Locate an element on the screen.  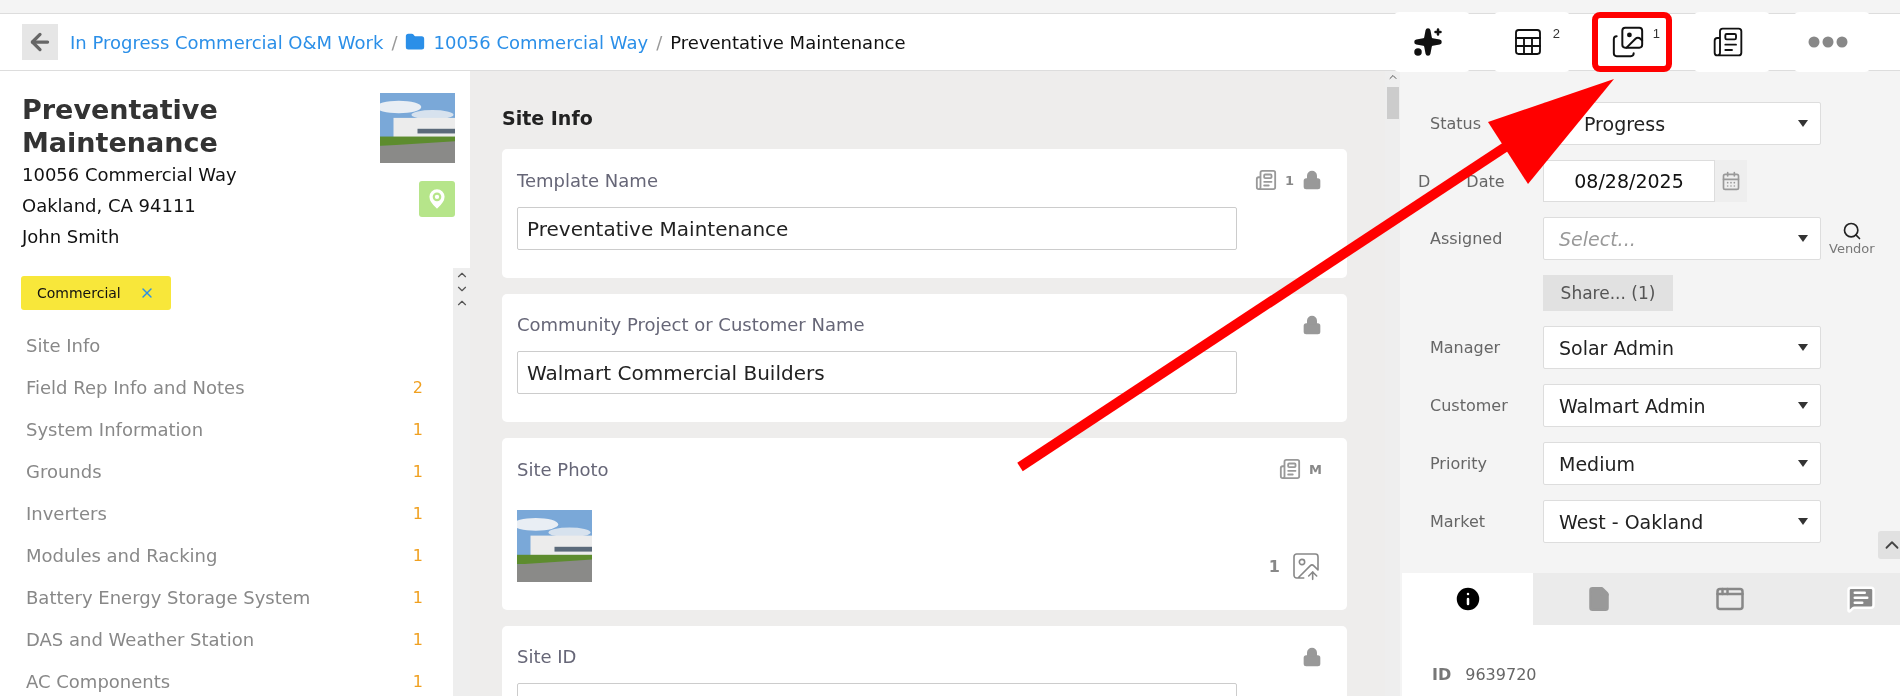
field-label: Assigned is located at coordinates (1466, 238).